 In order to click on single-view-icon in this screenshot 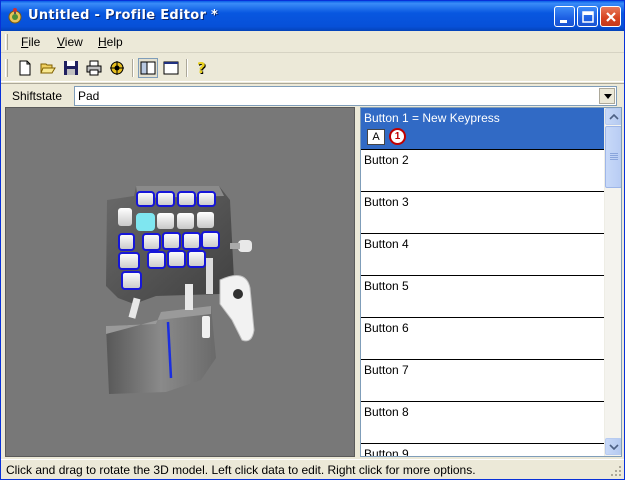, I will do `click(171, 68)`.